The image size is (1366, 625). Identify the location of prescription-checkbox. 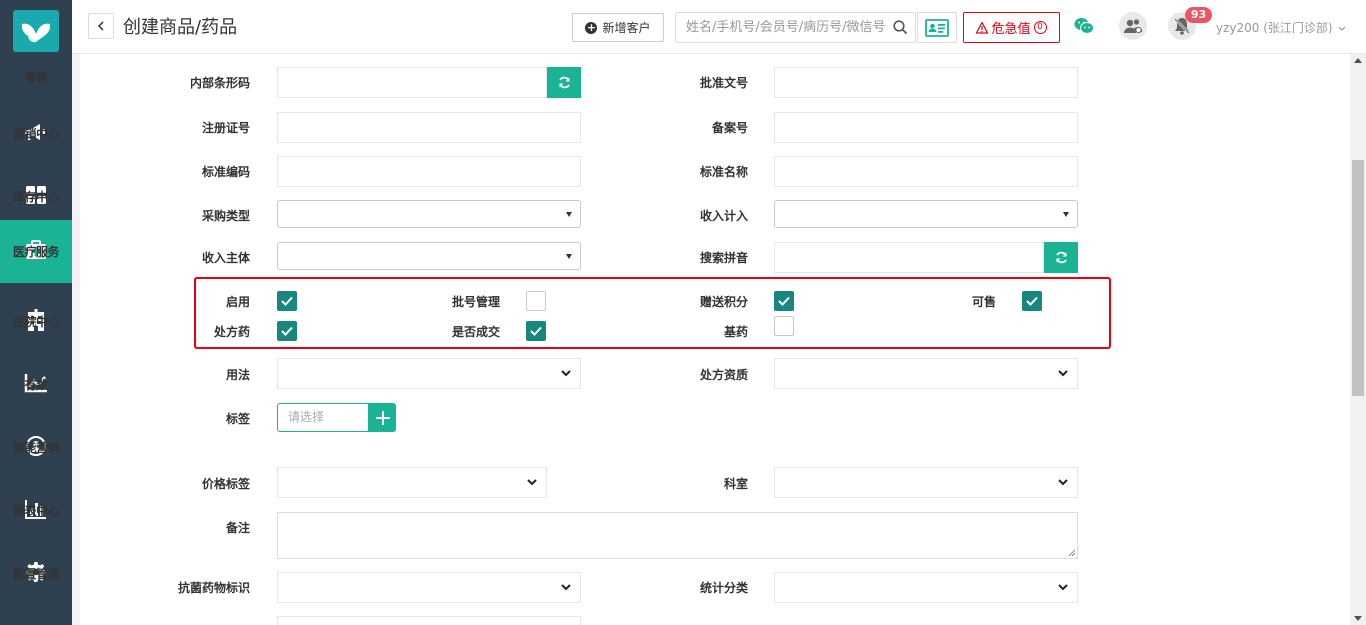
(287, 331).